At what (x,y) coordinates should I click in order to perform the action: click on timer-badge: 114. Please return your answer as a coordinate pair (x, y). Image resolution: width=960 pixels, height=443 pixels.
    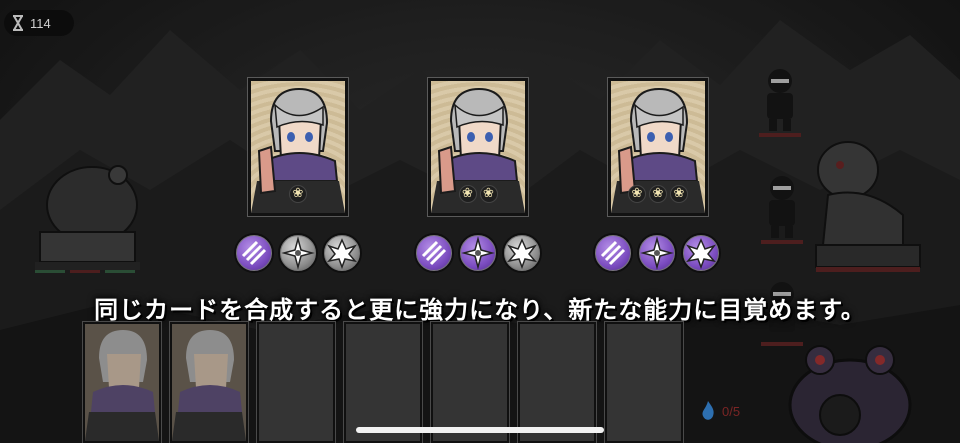
    Looking at the image, I should click on (39, 23).